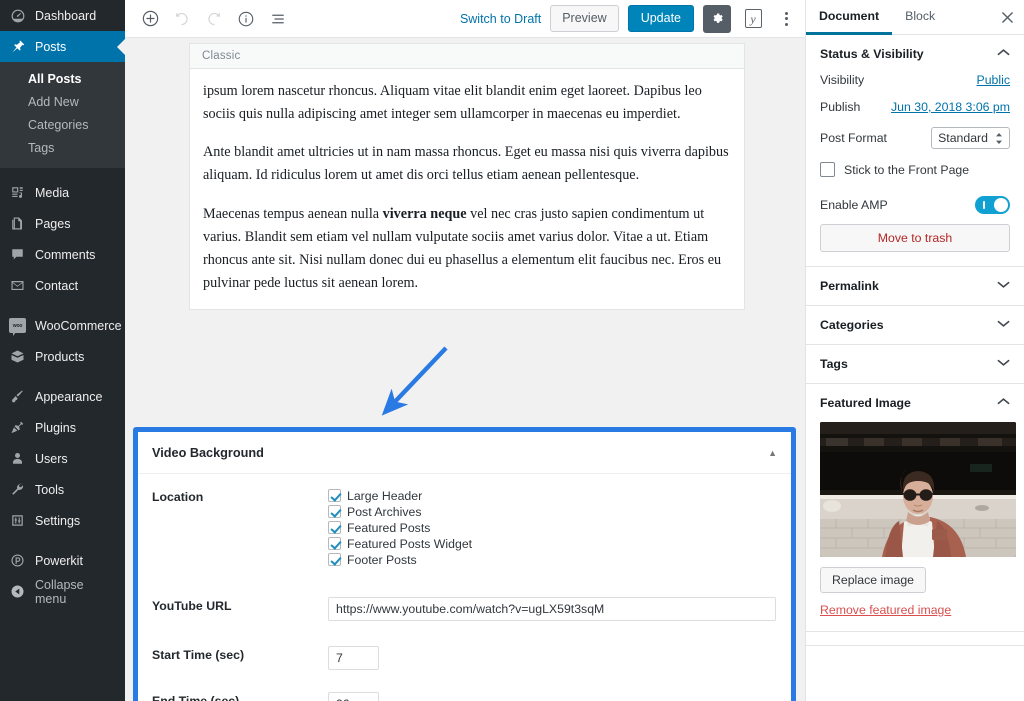  What do you see at coordinates (992, 205) in the screenshot?
I see `amp-toggle` at bounding box center [992, 205].